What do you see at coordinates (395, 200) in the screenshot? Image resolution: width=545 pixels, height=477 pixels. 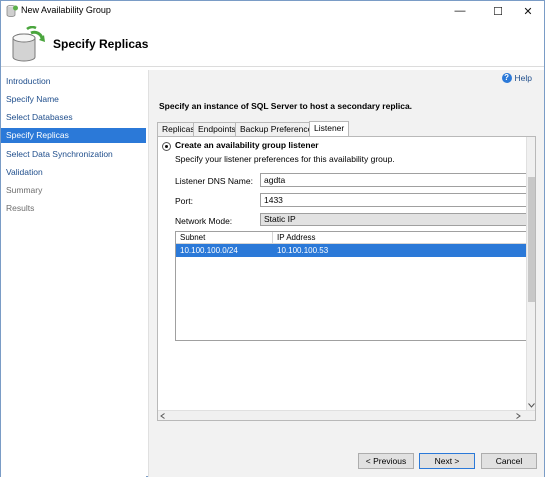 I see `port-input: 1433` at bounding box center [395, 200].